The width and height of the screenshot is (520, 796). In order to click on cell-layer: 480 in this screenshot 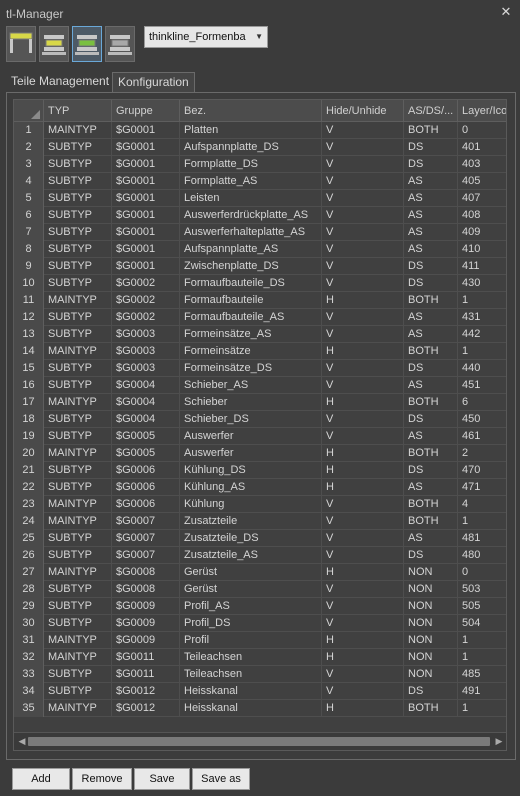, I will do `click(482, 555)`.